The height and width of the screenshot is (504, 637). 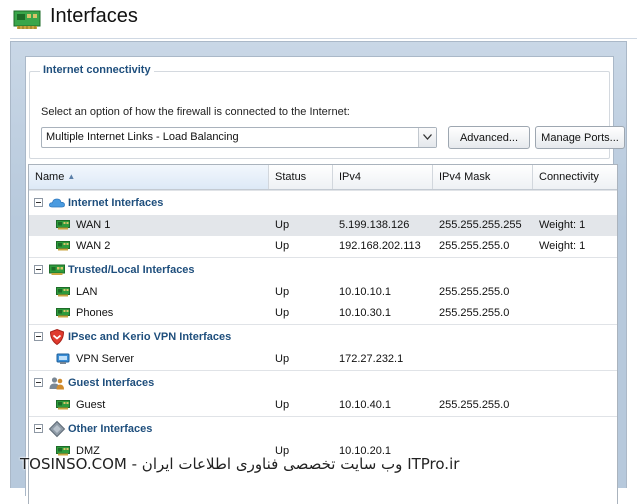 I want to click on cell-ipv4-mask: 255.255.255.255, so click(x=480, y=225).